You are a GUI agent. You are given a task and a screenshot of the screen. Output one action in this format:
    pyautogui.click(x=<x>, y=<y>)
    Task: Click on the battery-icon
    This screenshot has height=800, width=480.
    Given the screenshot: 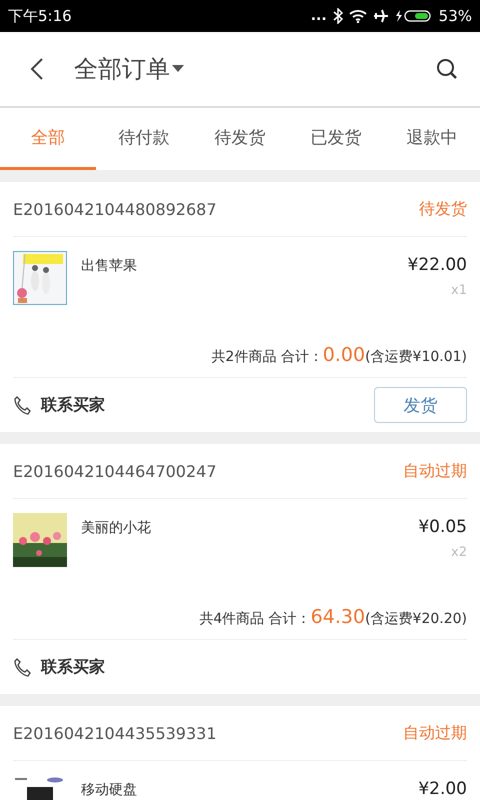 What is the action you would take?
    pyautogui.click(x=413, y=16)
    